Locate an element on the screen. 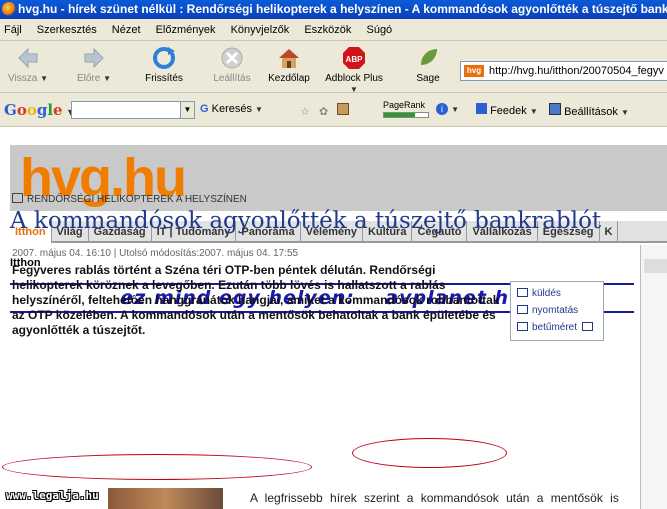  right-sidebar is located at coordinates (653, 377).